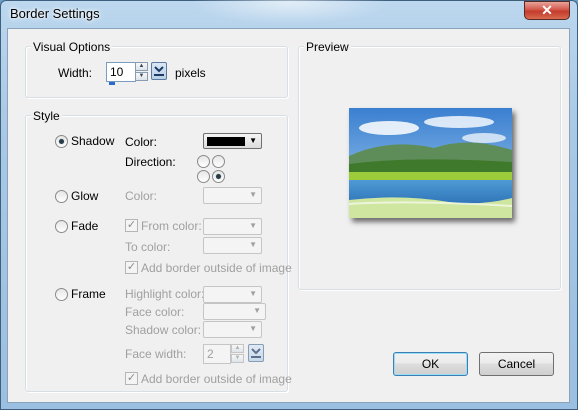 This screenshot has height=410, width=578. Describe the element at coordinates (93, 141) in the screenshot. I see `shadow-label: Shadow` at that location.